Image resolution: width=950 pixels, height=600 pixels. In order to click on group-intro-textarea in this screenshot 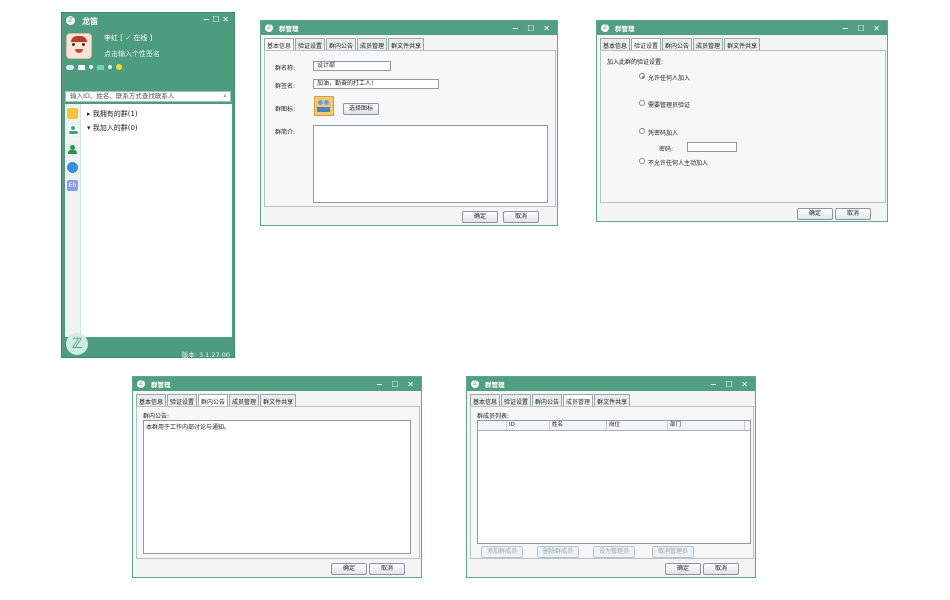, I will do `click(430, 164)`.